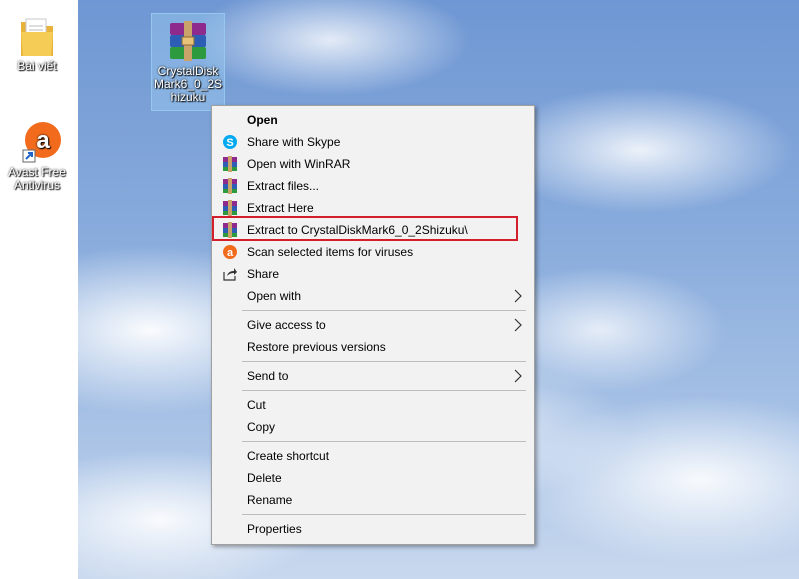 This screenshot has height=579, width=799. What do you see at coordinates (373, 456) in the screenshot?
I see `menu-item-create-shortcut: Create shortcut` at bounding box center [373, 456].